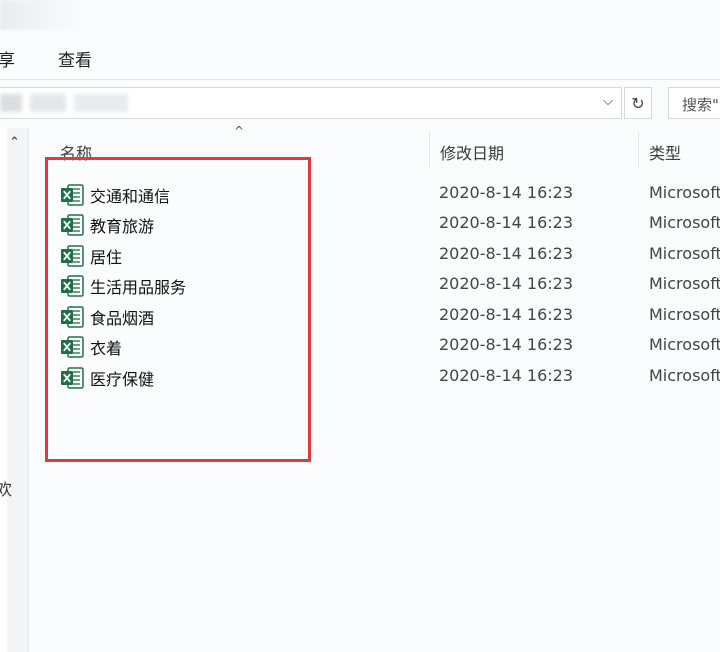 Image resolution: width=720 pixels, height=652 pixels. Describe the element at coordinates (694, 103) in the screenshot. I see `search-input: 搜索"` at that location.